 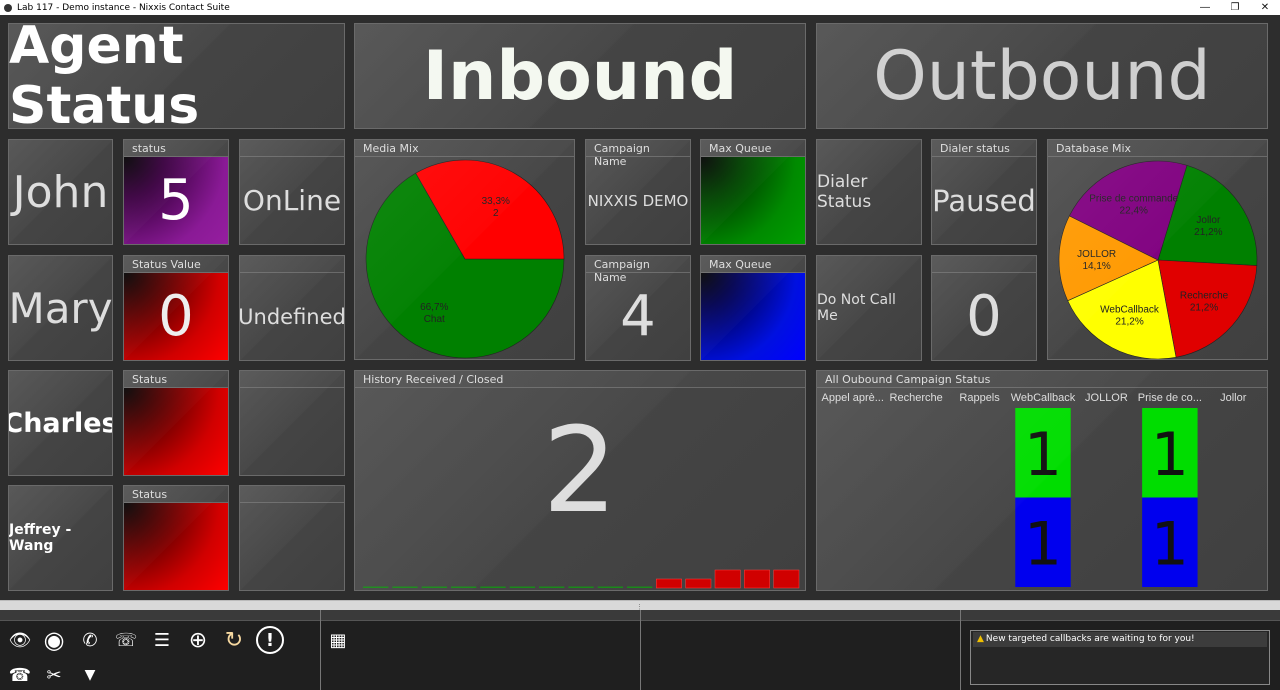 I want to click on agent-name-tile: Jeffrey - Wang, so click(x=60, y=538).